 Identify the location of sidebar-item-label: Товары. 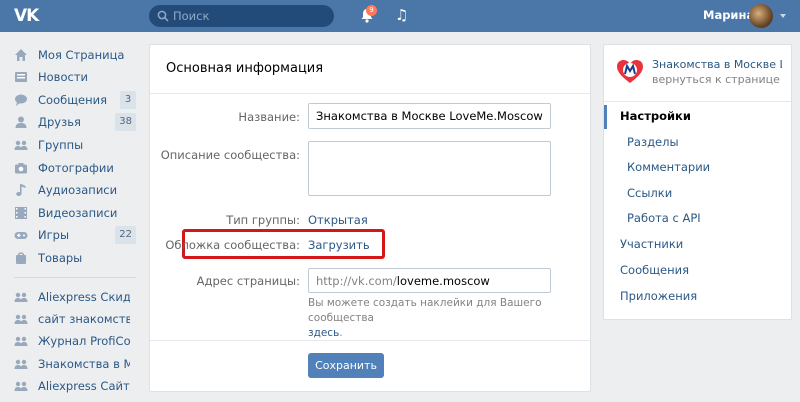
(60, 258).